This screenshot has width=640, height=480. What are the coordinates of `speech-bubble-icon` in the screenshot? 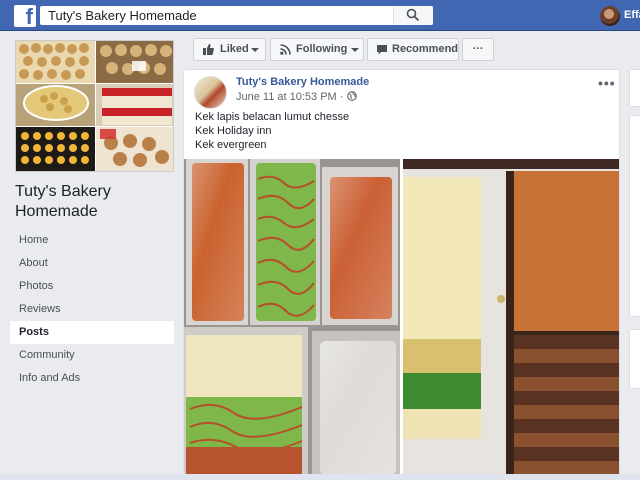 It's located at (382, 50).